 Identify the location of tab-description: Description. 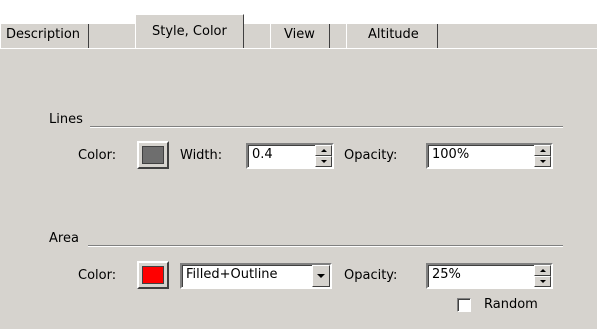
(45, 36).